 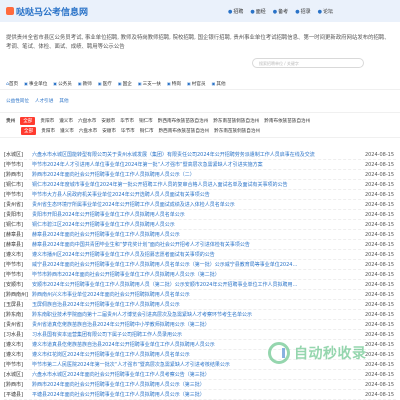 I want to click on list-item-title: 遵义市道真县仡佬族苗族自治县2024年公开招聘事业单位工作人员拟聘用人员公示, so click(x=198, y=344).